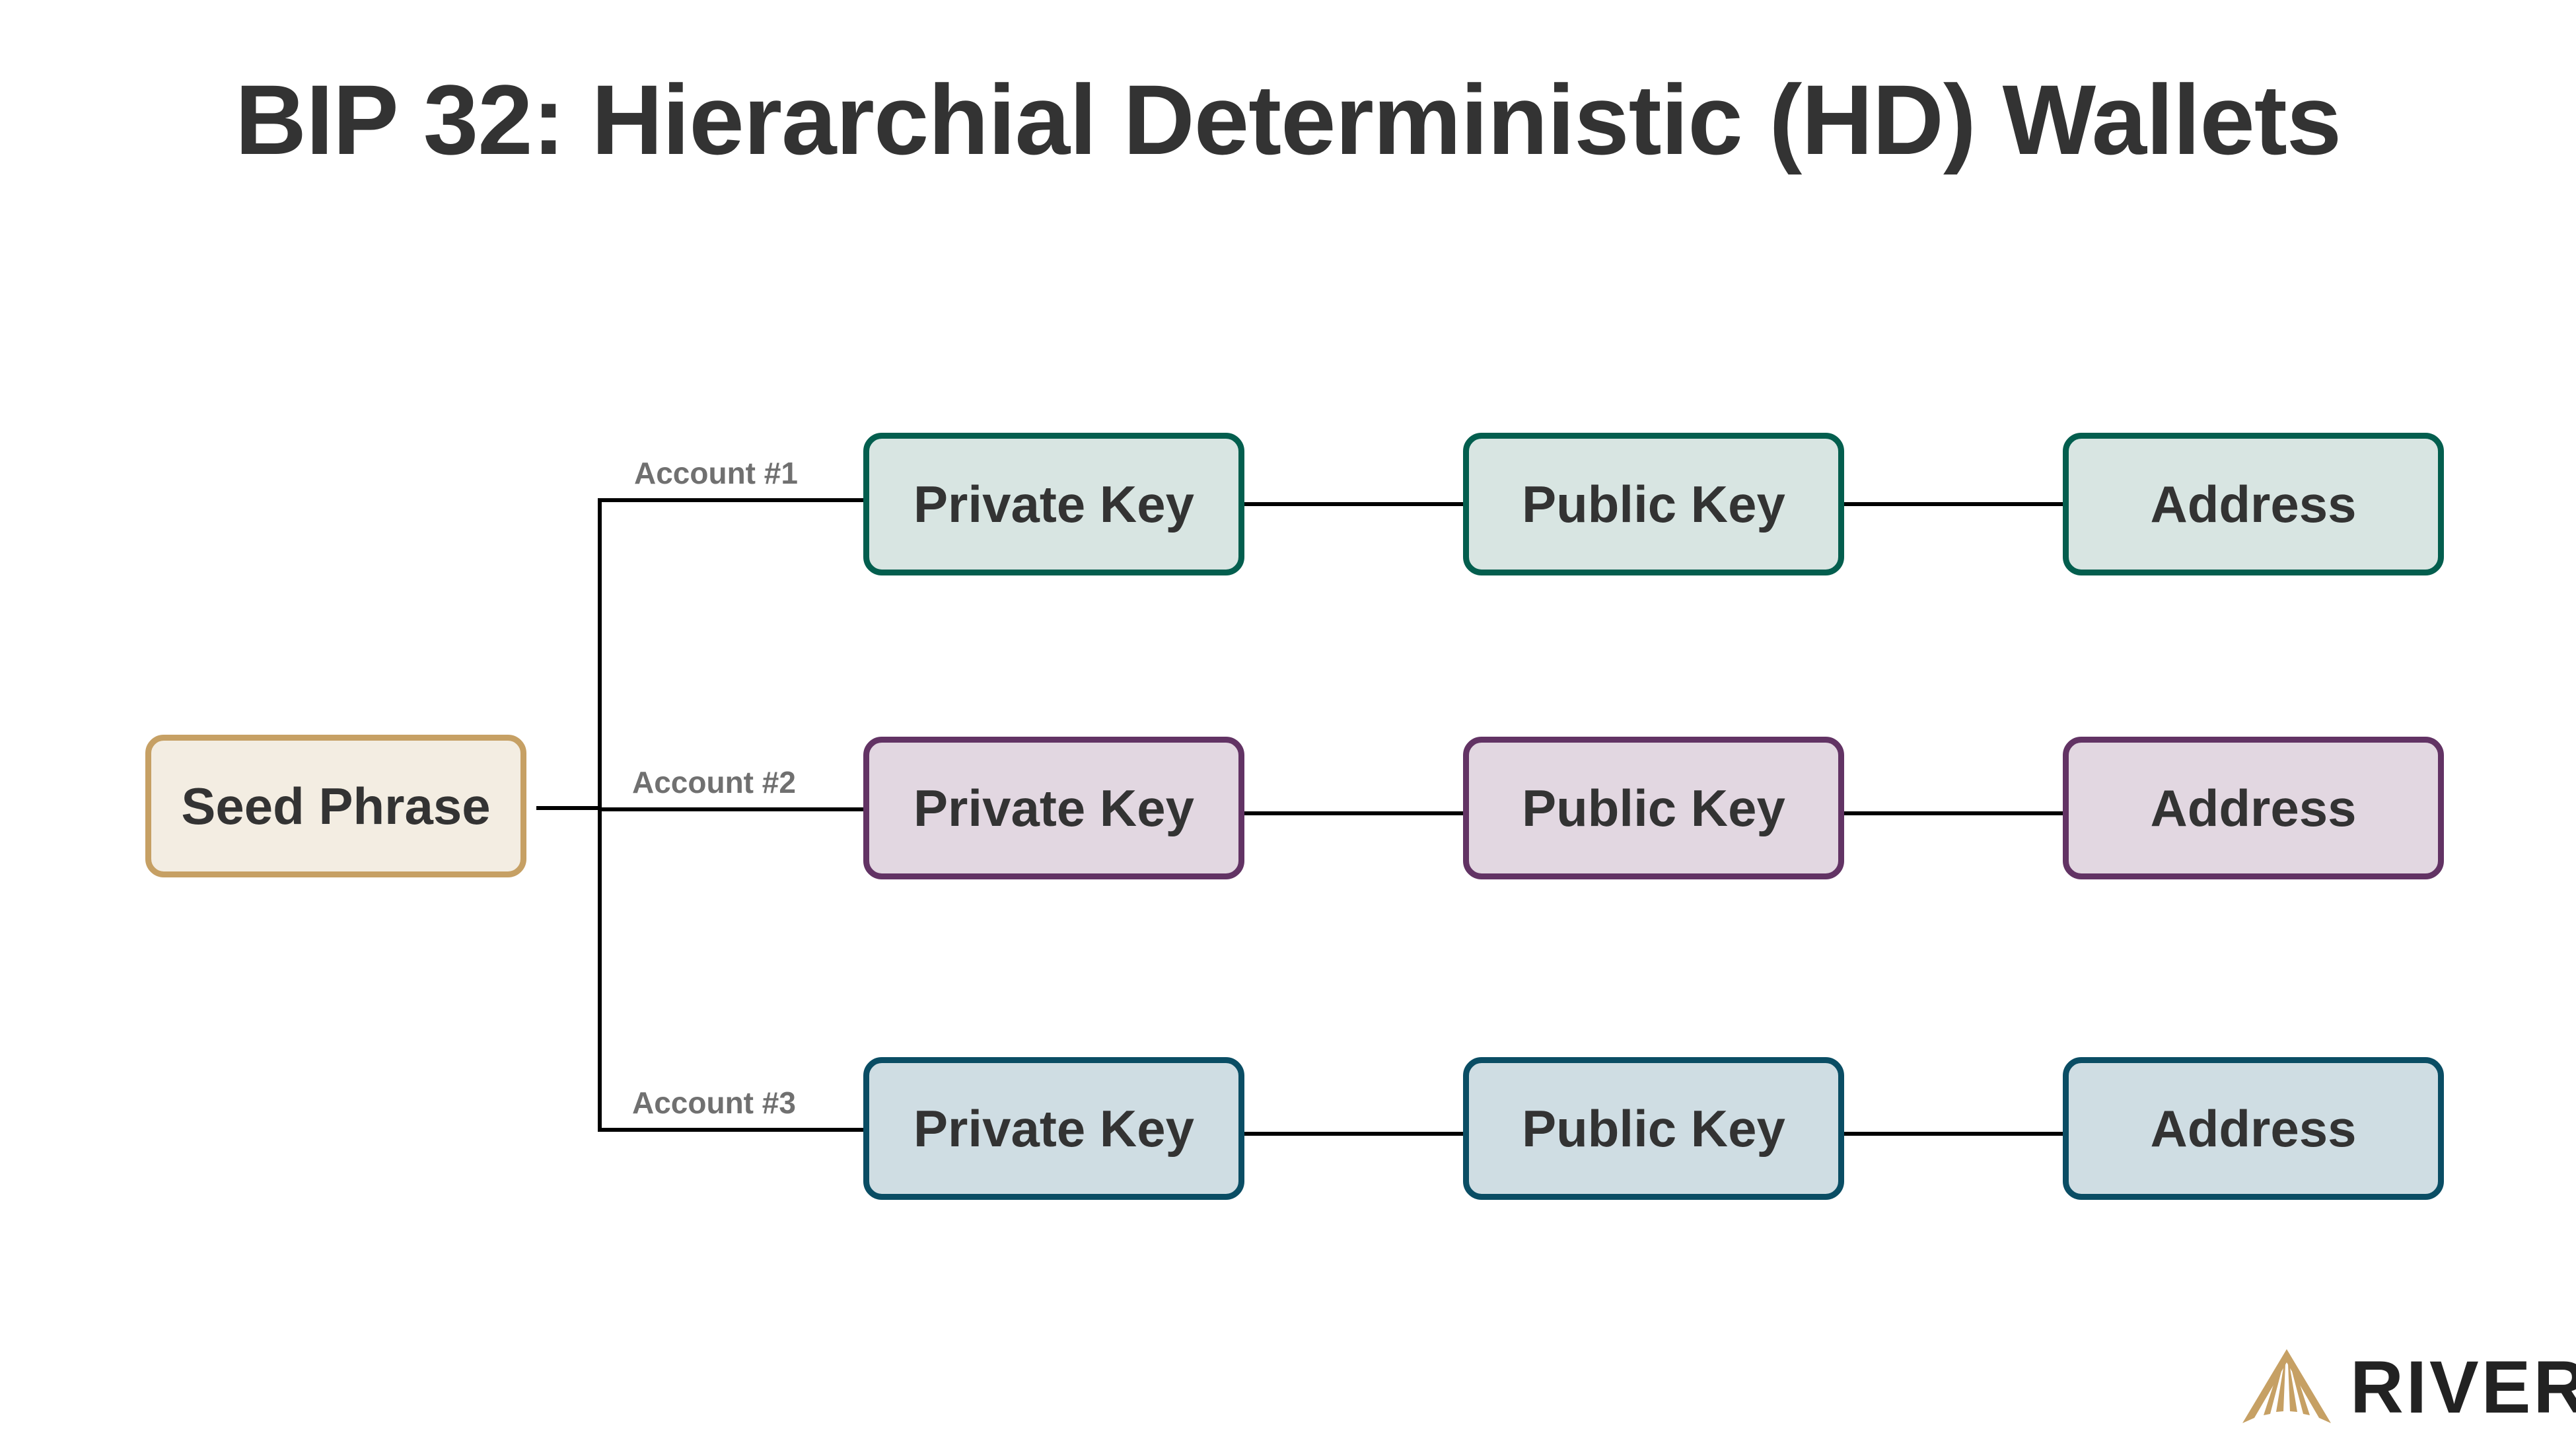 The height and width of the screenshot is (1441, 2576). Describe the element at coordinates (716, 473) in the screenshot. I see `account-label: Account #1` at that location.